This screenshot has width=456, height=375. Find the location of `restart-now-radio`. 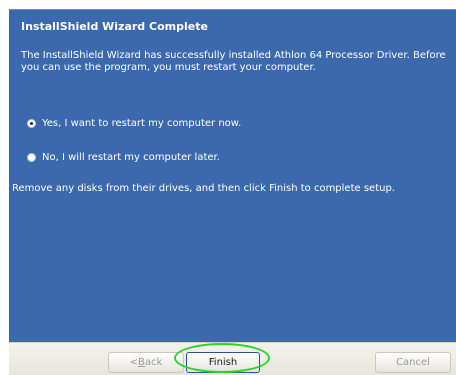

restart-now-radio is located at coordinates (31, 123).